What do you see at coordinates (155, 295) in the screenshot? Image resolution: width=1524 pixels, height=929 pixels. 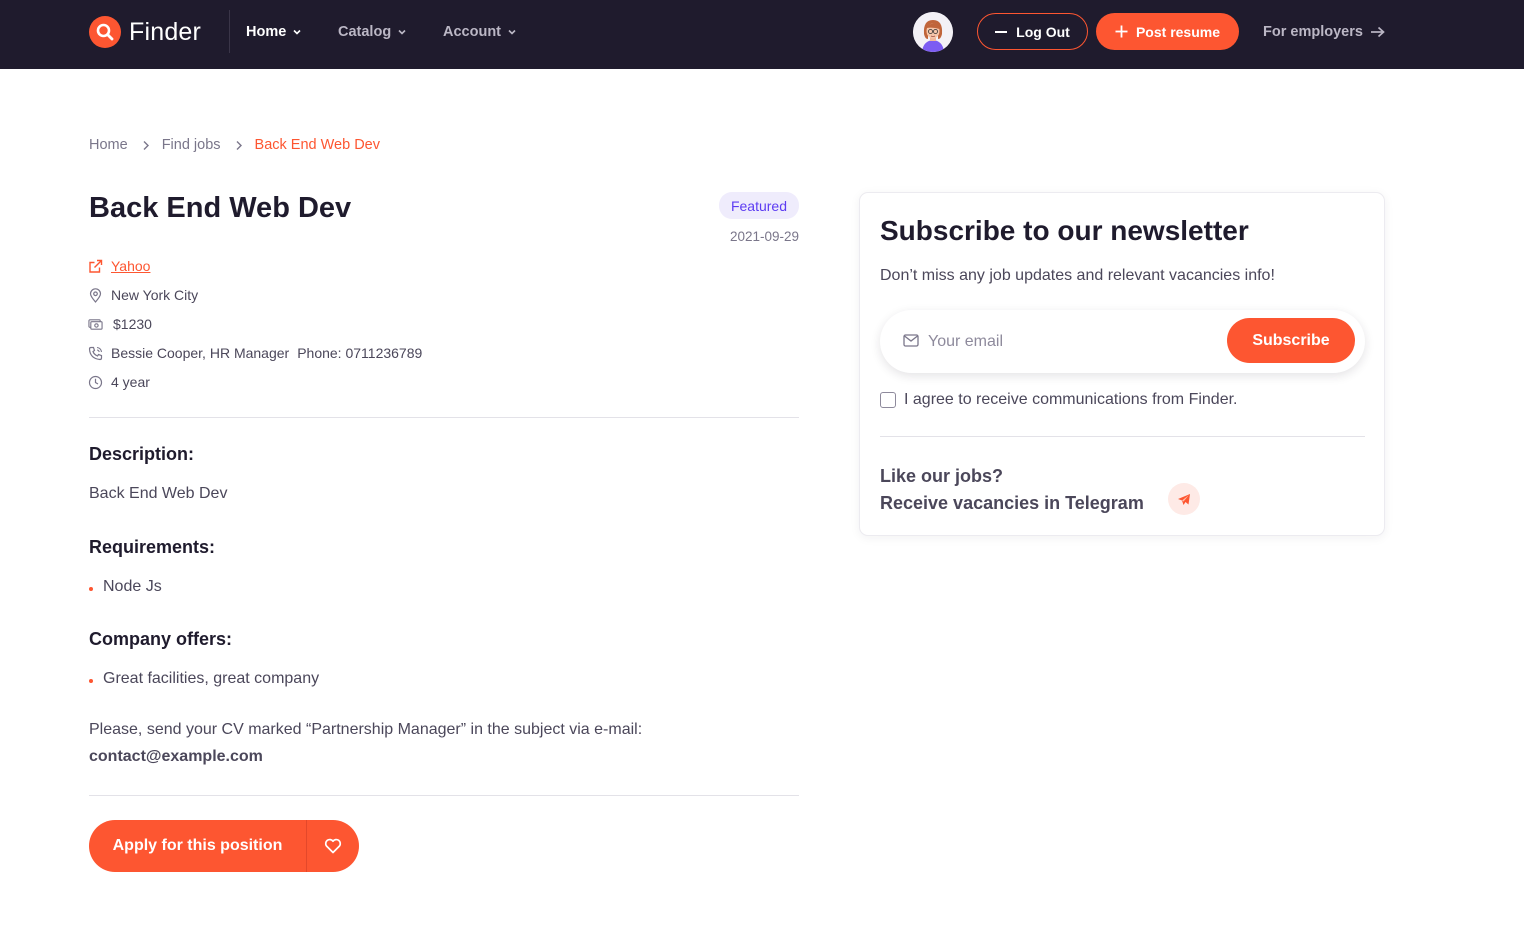 I see `location-text: New York City` at bounding box center [155, 295].